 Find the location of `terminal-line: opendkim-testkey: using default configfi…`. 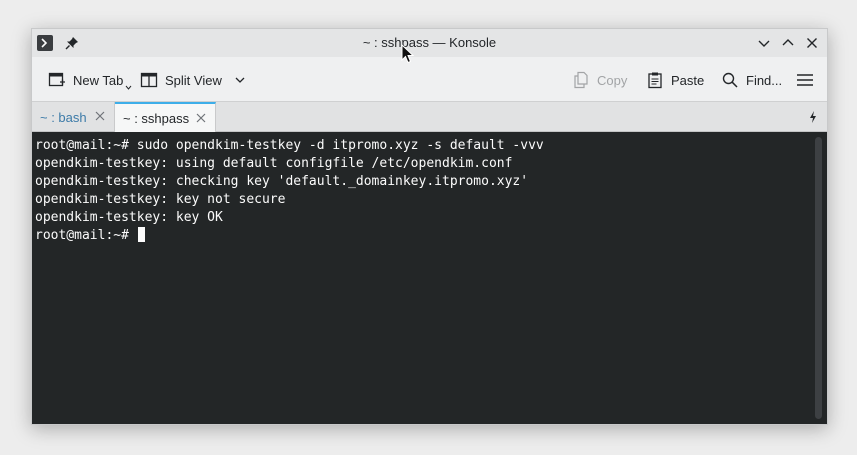

terminal-line: opendkim-testkey: using default configfi… is located at coordinates (274, 163).